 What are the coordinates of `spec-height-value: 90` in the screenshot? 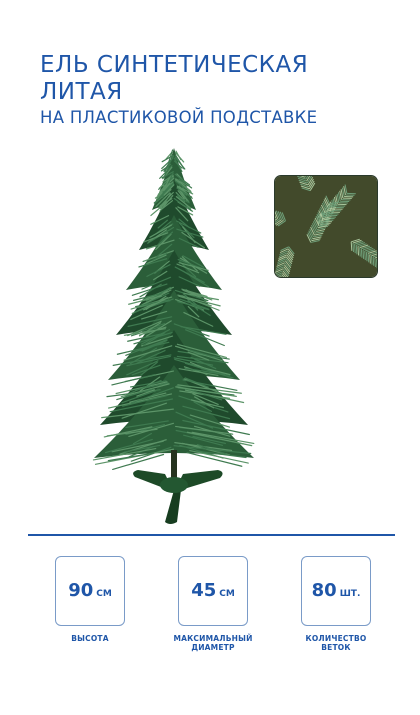 It's located at (81, 590).